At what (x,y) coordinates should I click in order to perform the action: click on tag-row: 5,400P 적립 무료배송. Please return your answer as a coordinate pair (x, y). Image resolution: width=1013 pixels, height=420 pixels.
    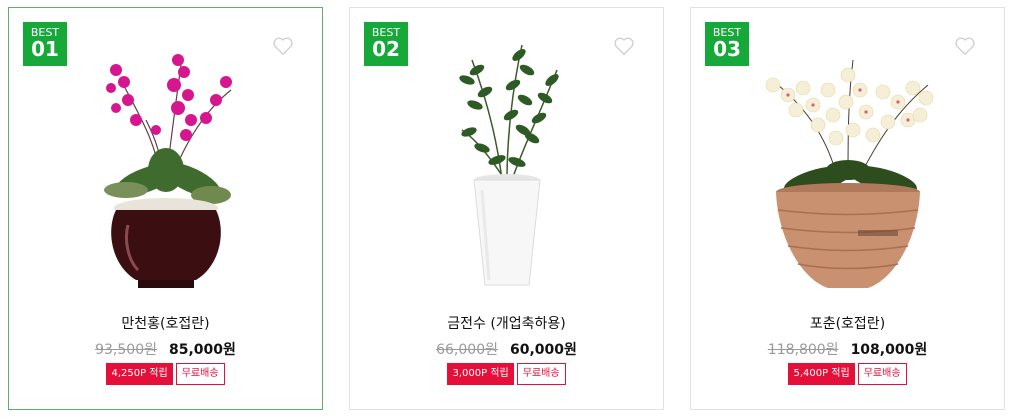
    Looking at the image, I should click on (847, 374).